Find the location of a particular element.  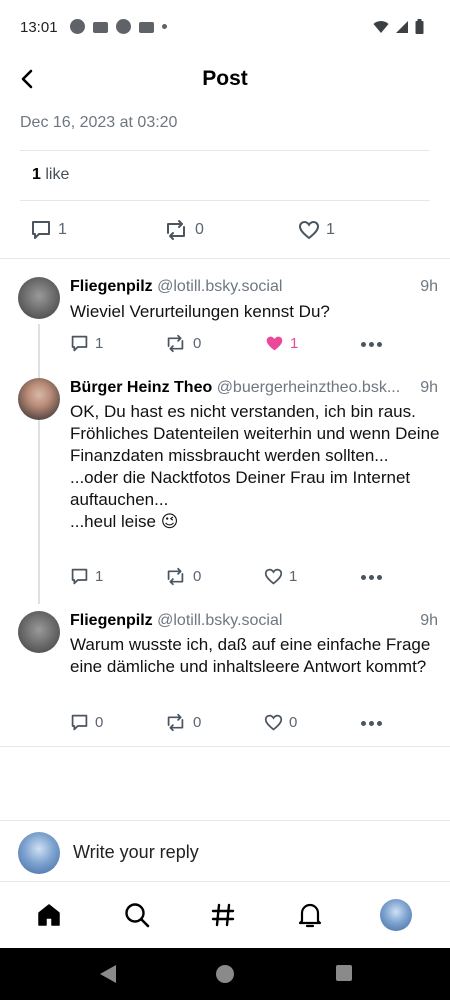

like-count: 0 is located at coordinates (293, 722).